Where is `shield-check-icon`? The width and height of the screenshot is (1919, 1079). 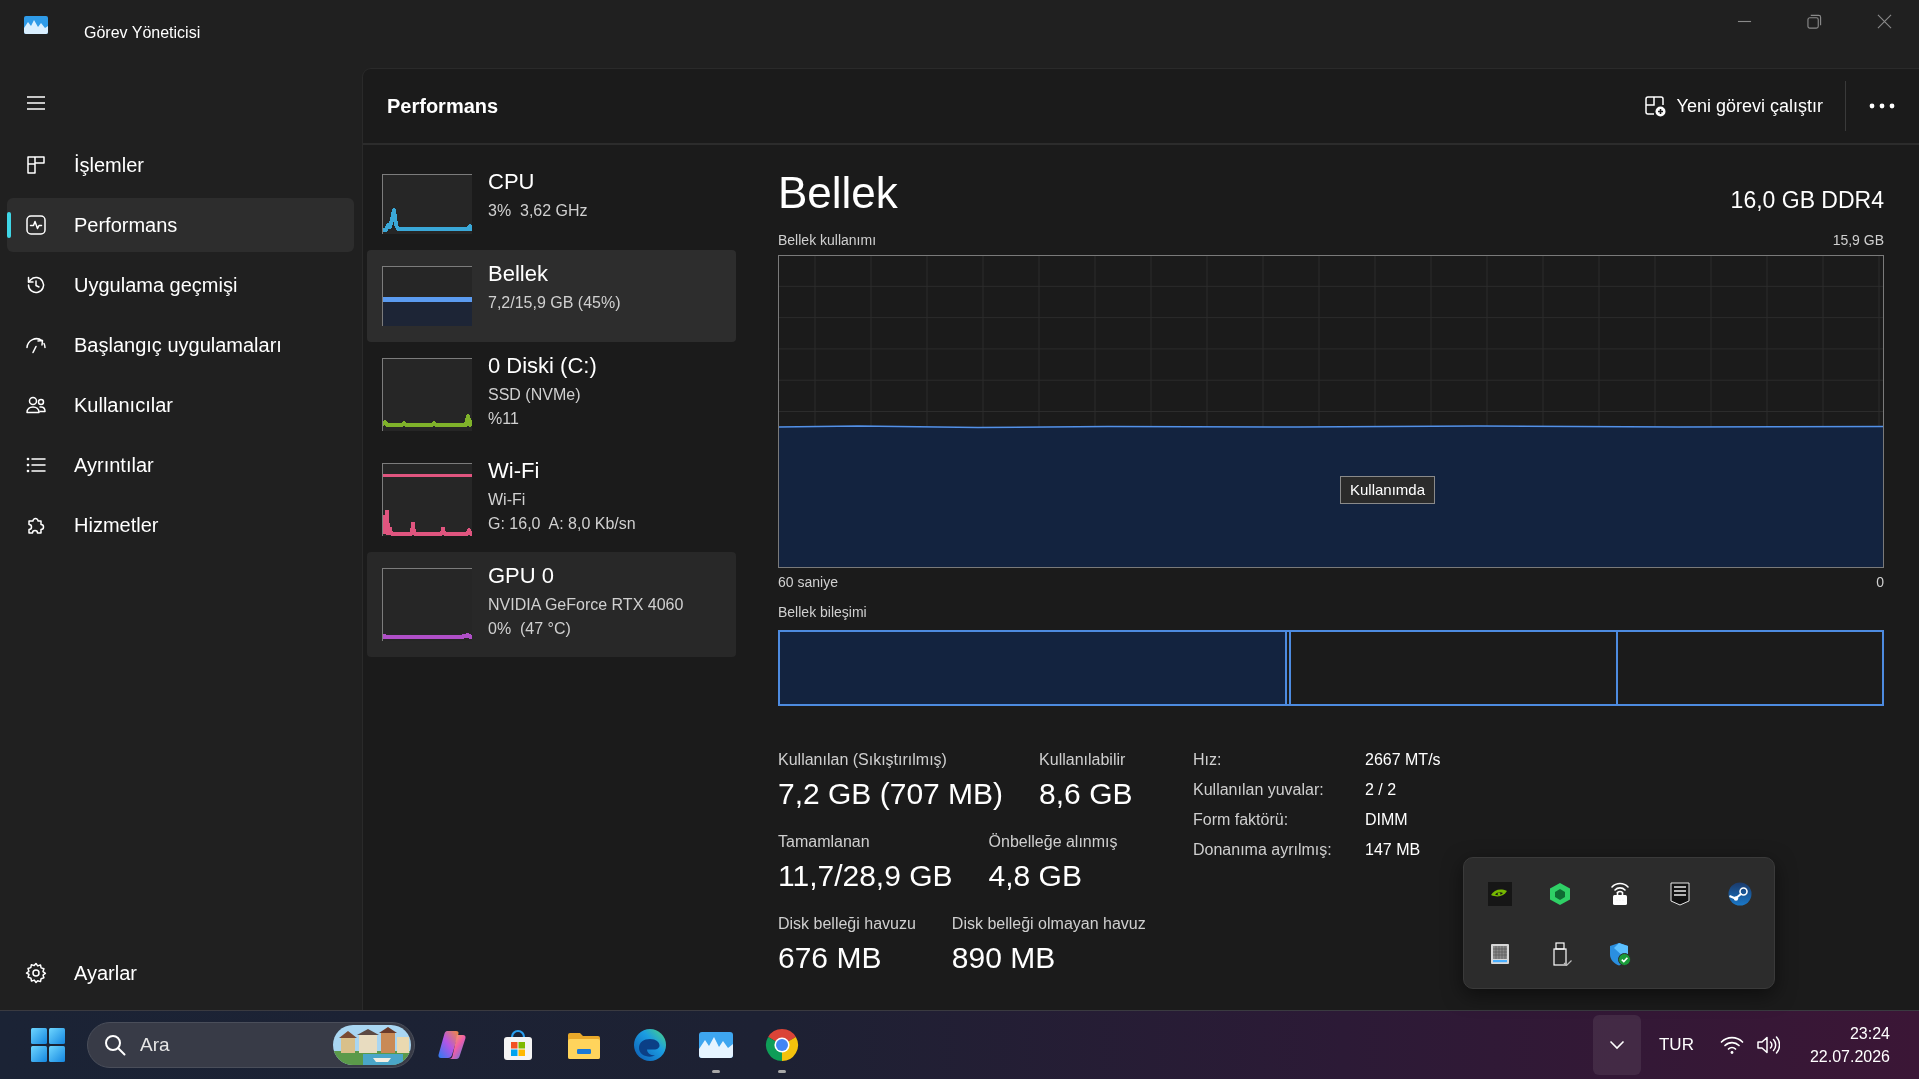 shield-check-icon is located at coordinates (1620, 954).